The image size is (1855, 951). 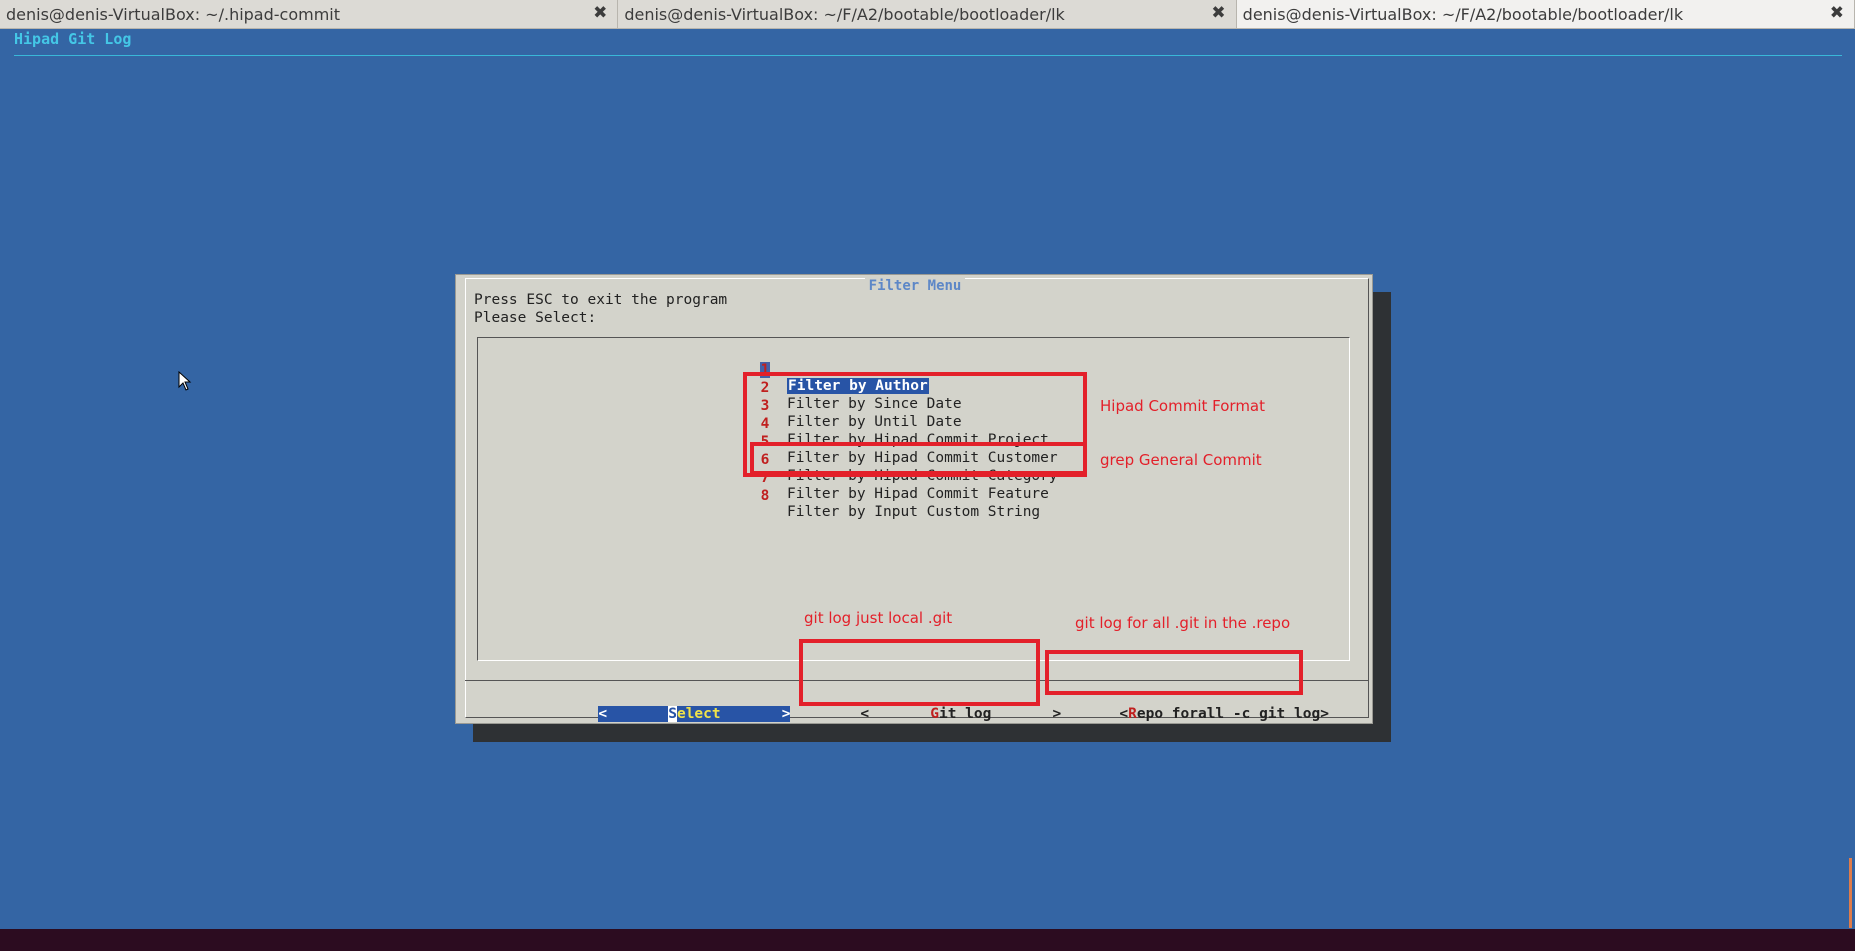 I want to click on annotation-grep-general-commit: grep General Commit, so click(x=1181, y=460).